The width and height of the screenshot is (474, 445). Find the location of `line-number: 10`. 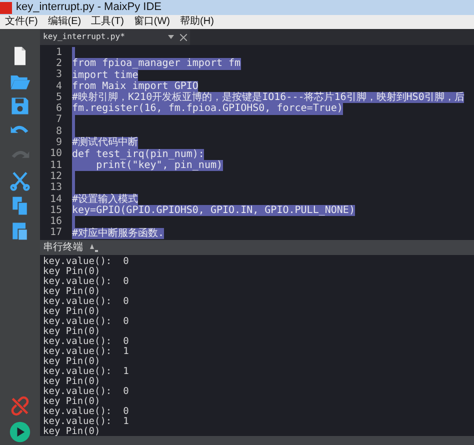

line-number: 10 is located at coordinates (55, 154).